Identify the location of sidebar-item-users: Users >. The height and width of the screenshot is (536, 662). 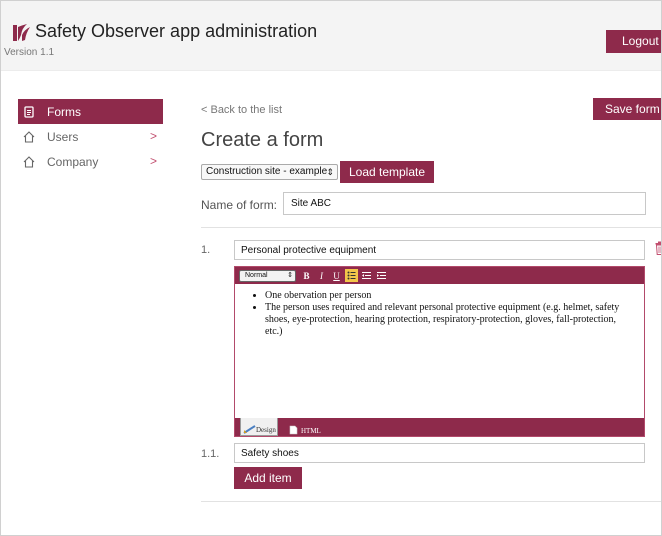
(90, 136).